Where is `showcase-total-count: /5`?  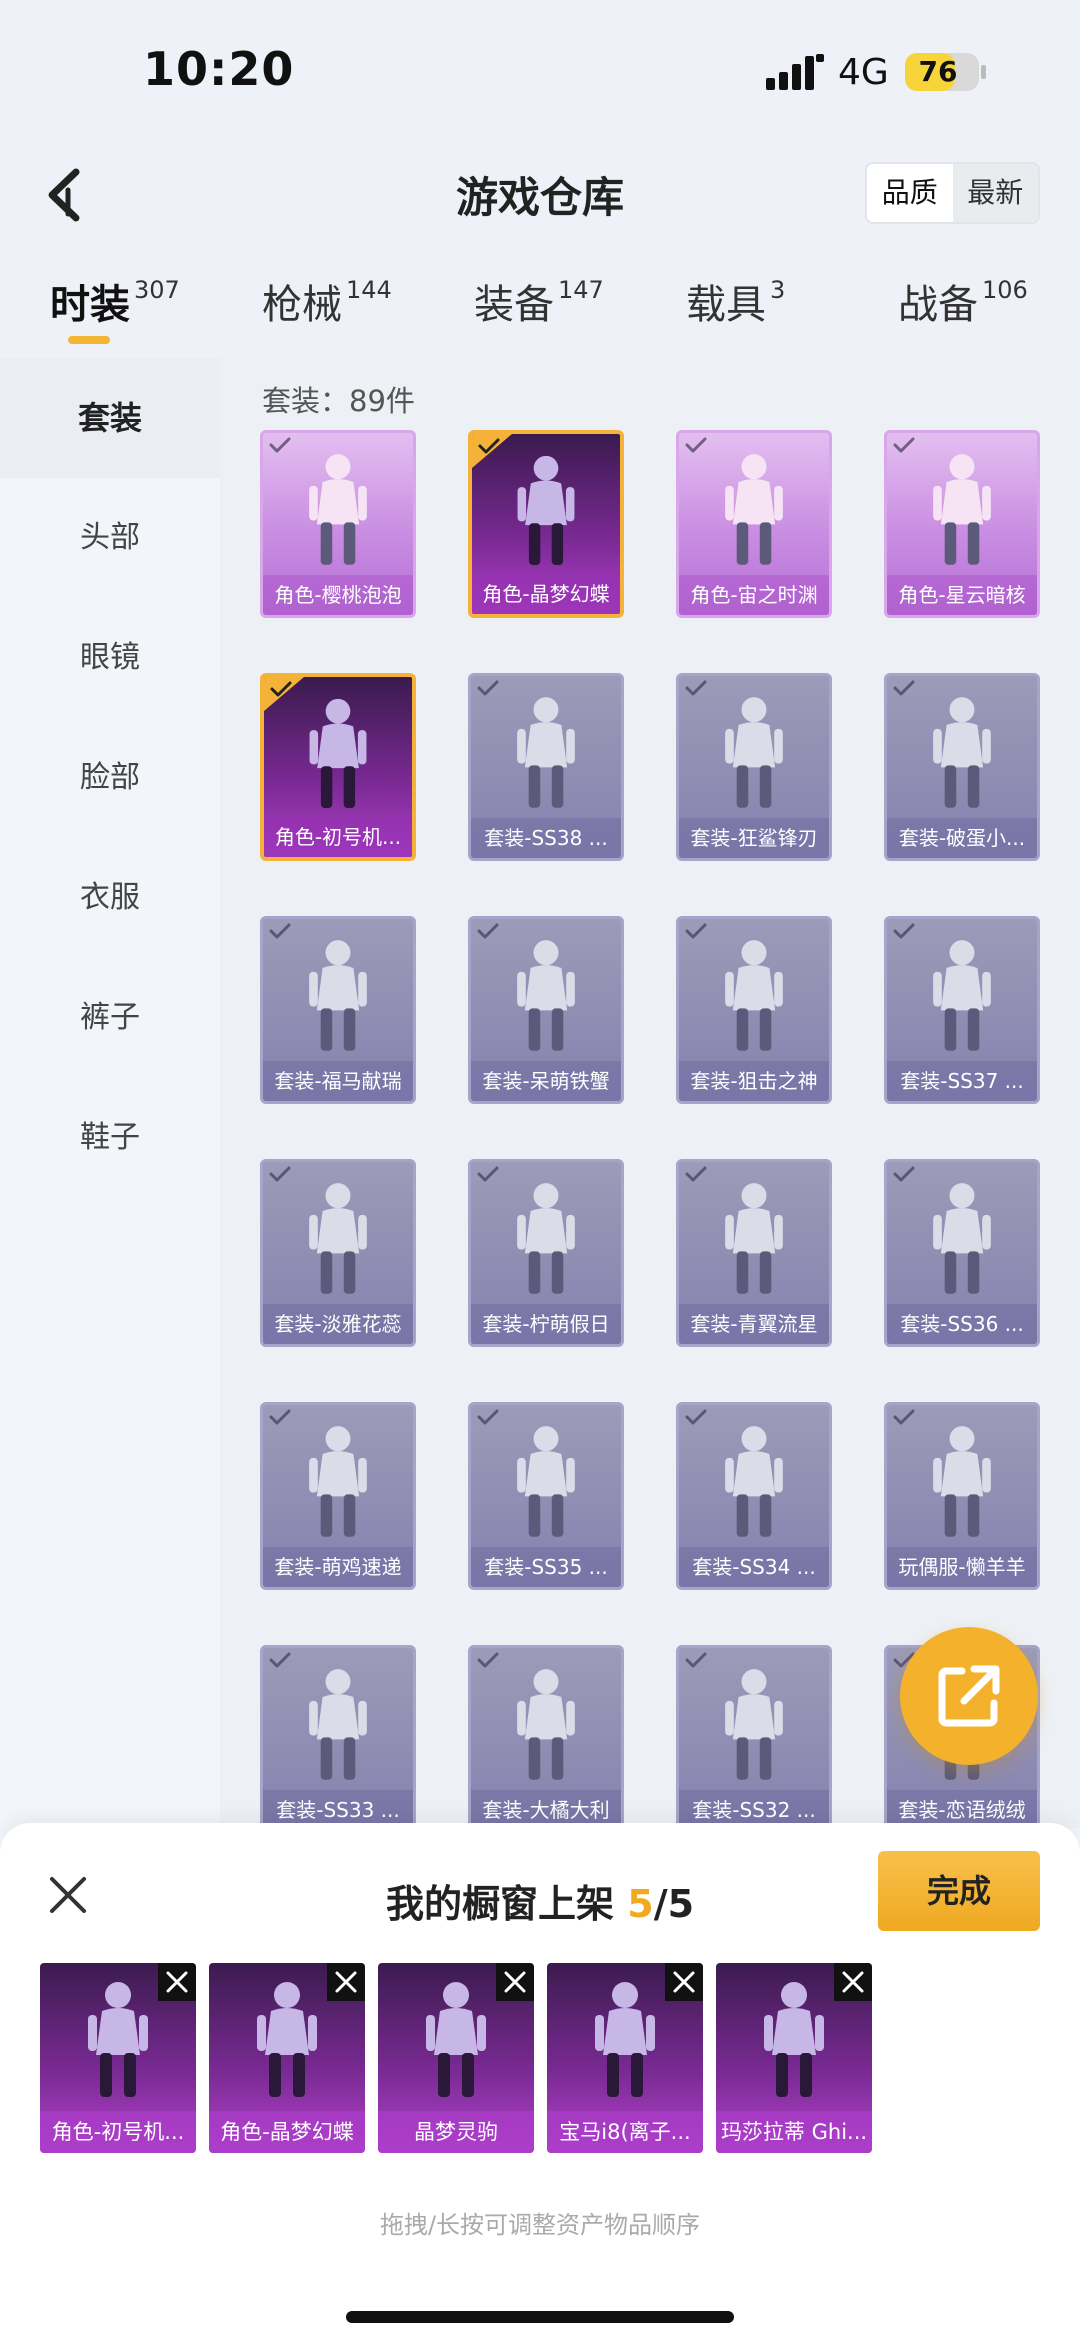 showcase-total-count: /5 is located at coordinates (674, 1904).